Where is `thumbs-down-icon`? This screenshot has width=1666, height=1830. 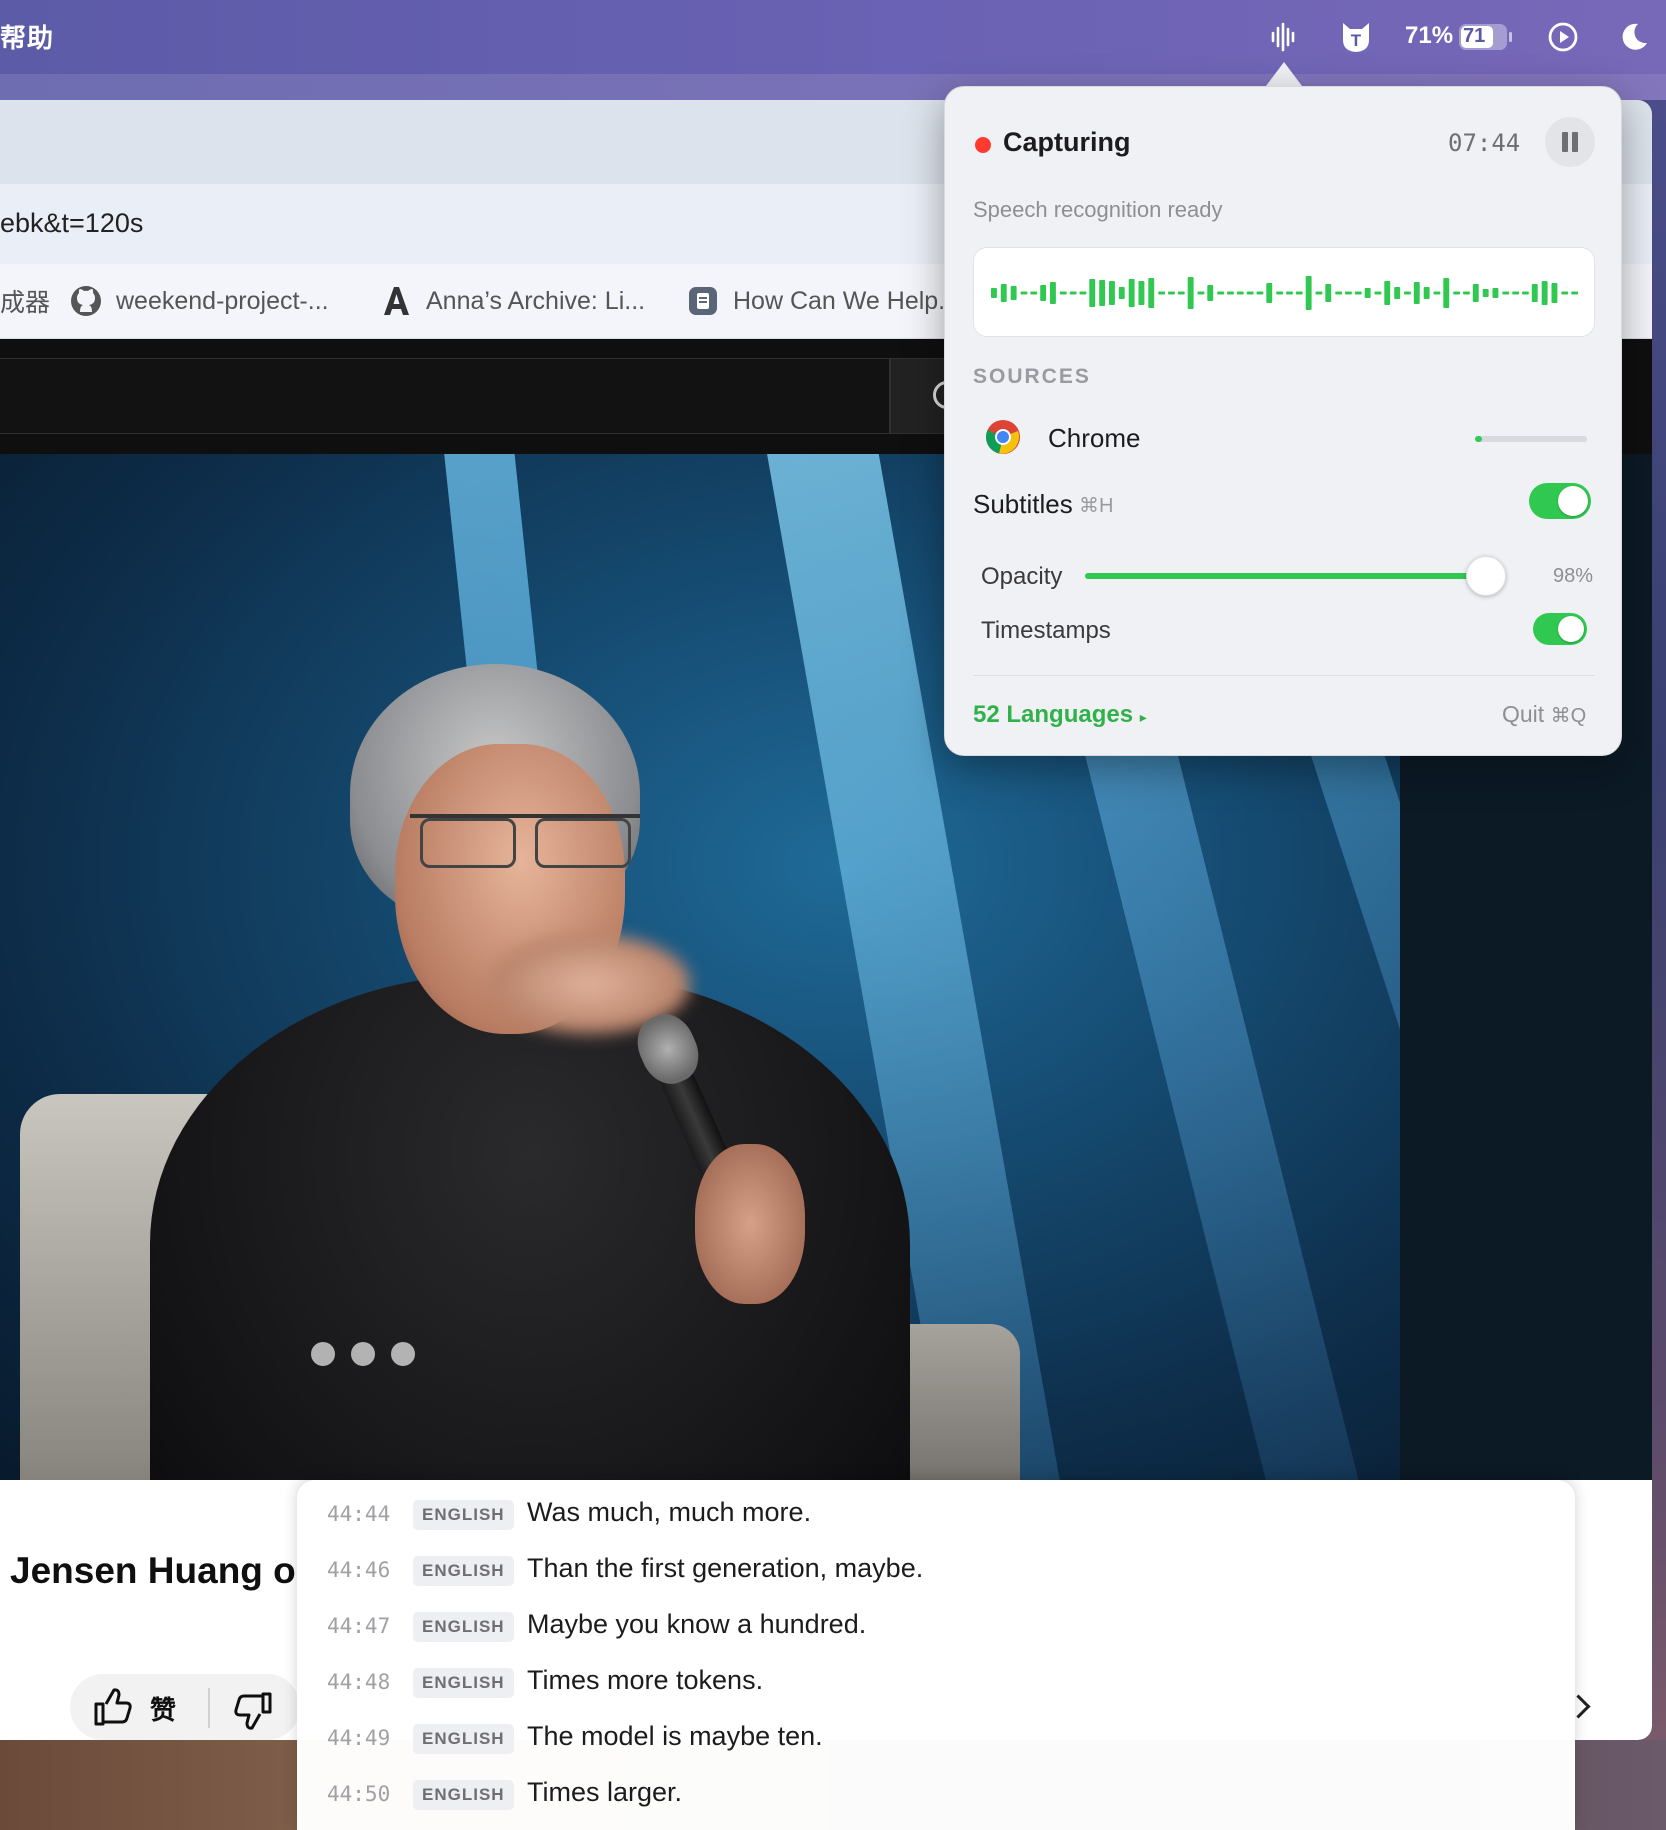
thumbs-down-icon is located at coordinates (253, 1713).